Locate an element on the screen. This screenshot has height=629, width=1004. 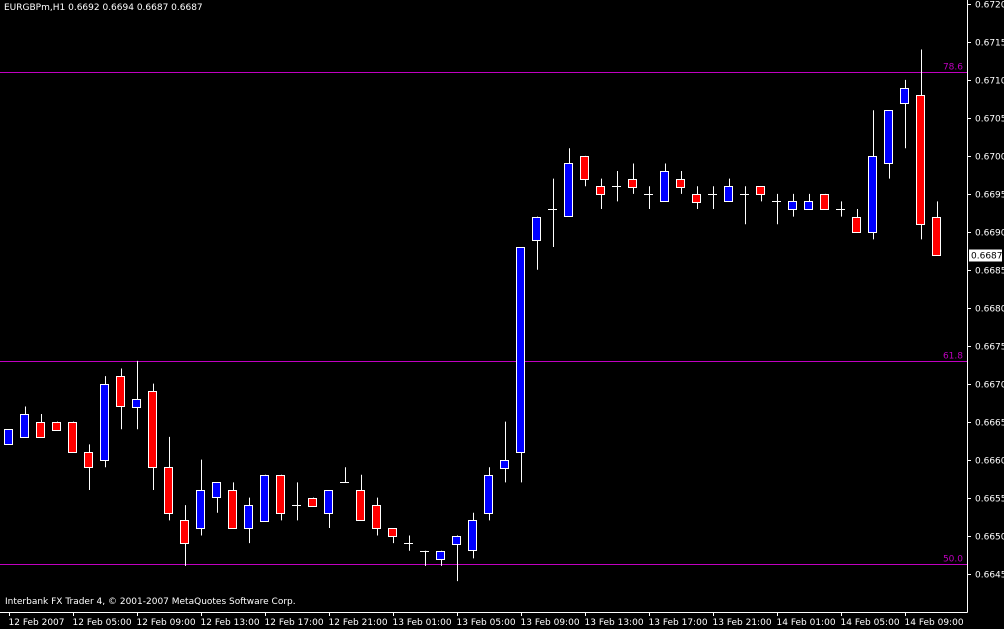
x-tick-label: 13 Feb 13:00 is located at coordinates (614, 623).